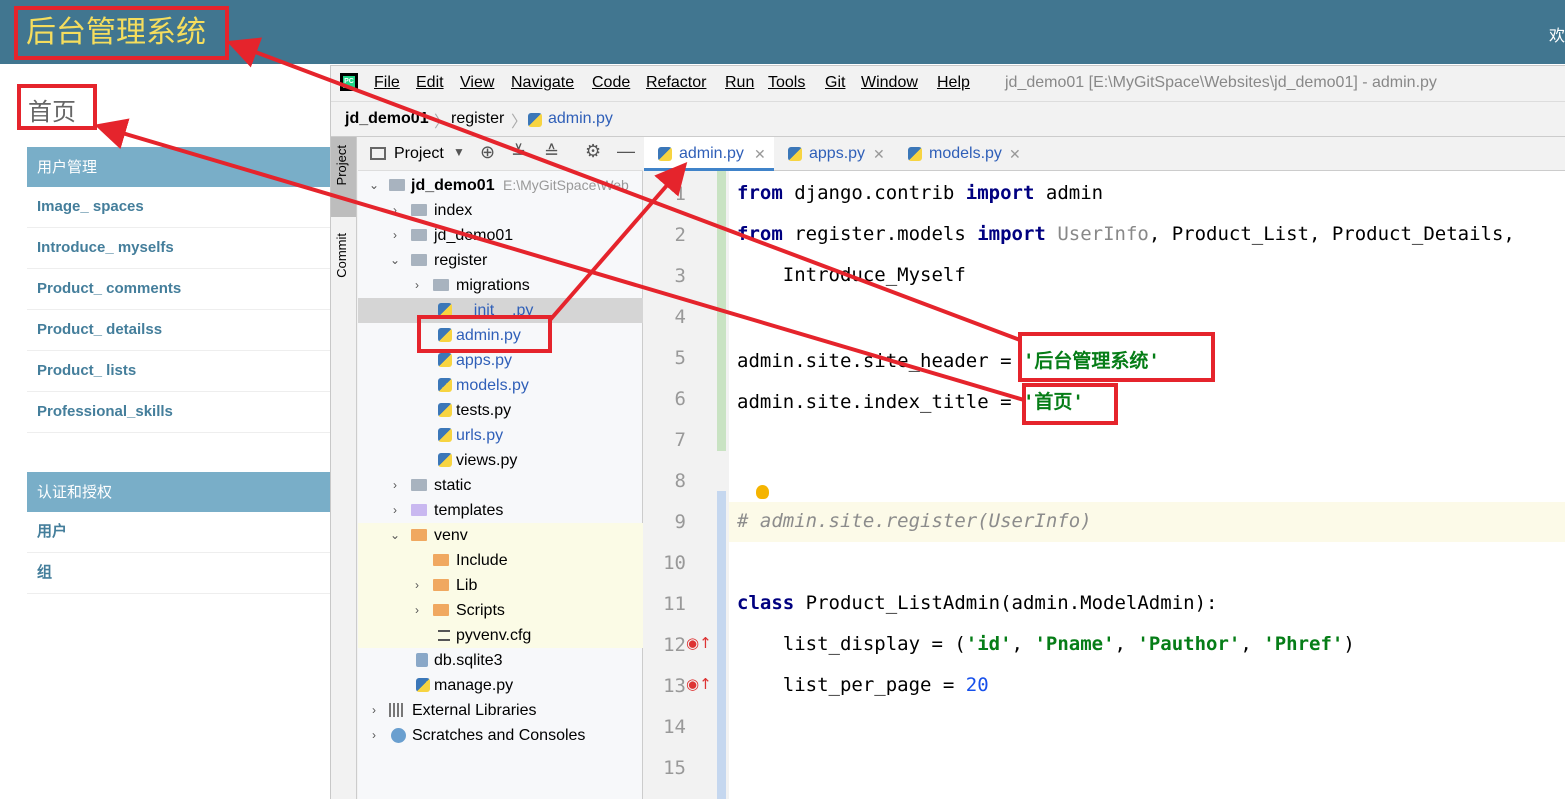 The width and height of the screenshot is (1565, 799). I want to click on code-line-1: from django.contrib import admin, so click(920, 193).